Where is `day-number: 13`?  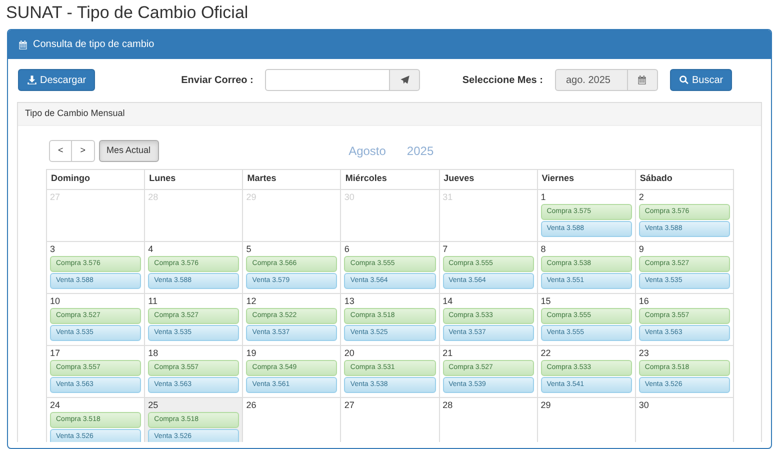 day-number: 13 is located at coordinates (350, 301).